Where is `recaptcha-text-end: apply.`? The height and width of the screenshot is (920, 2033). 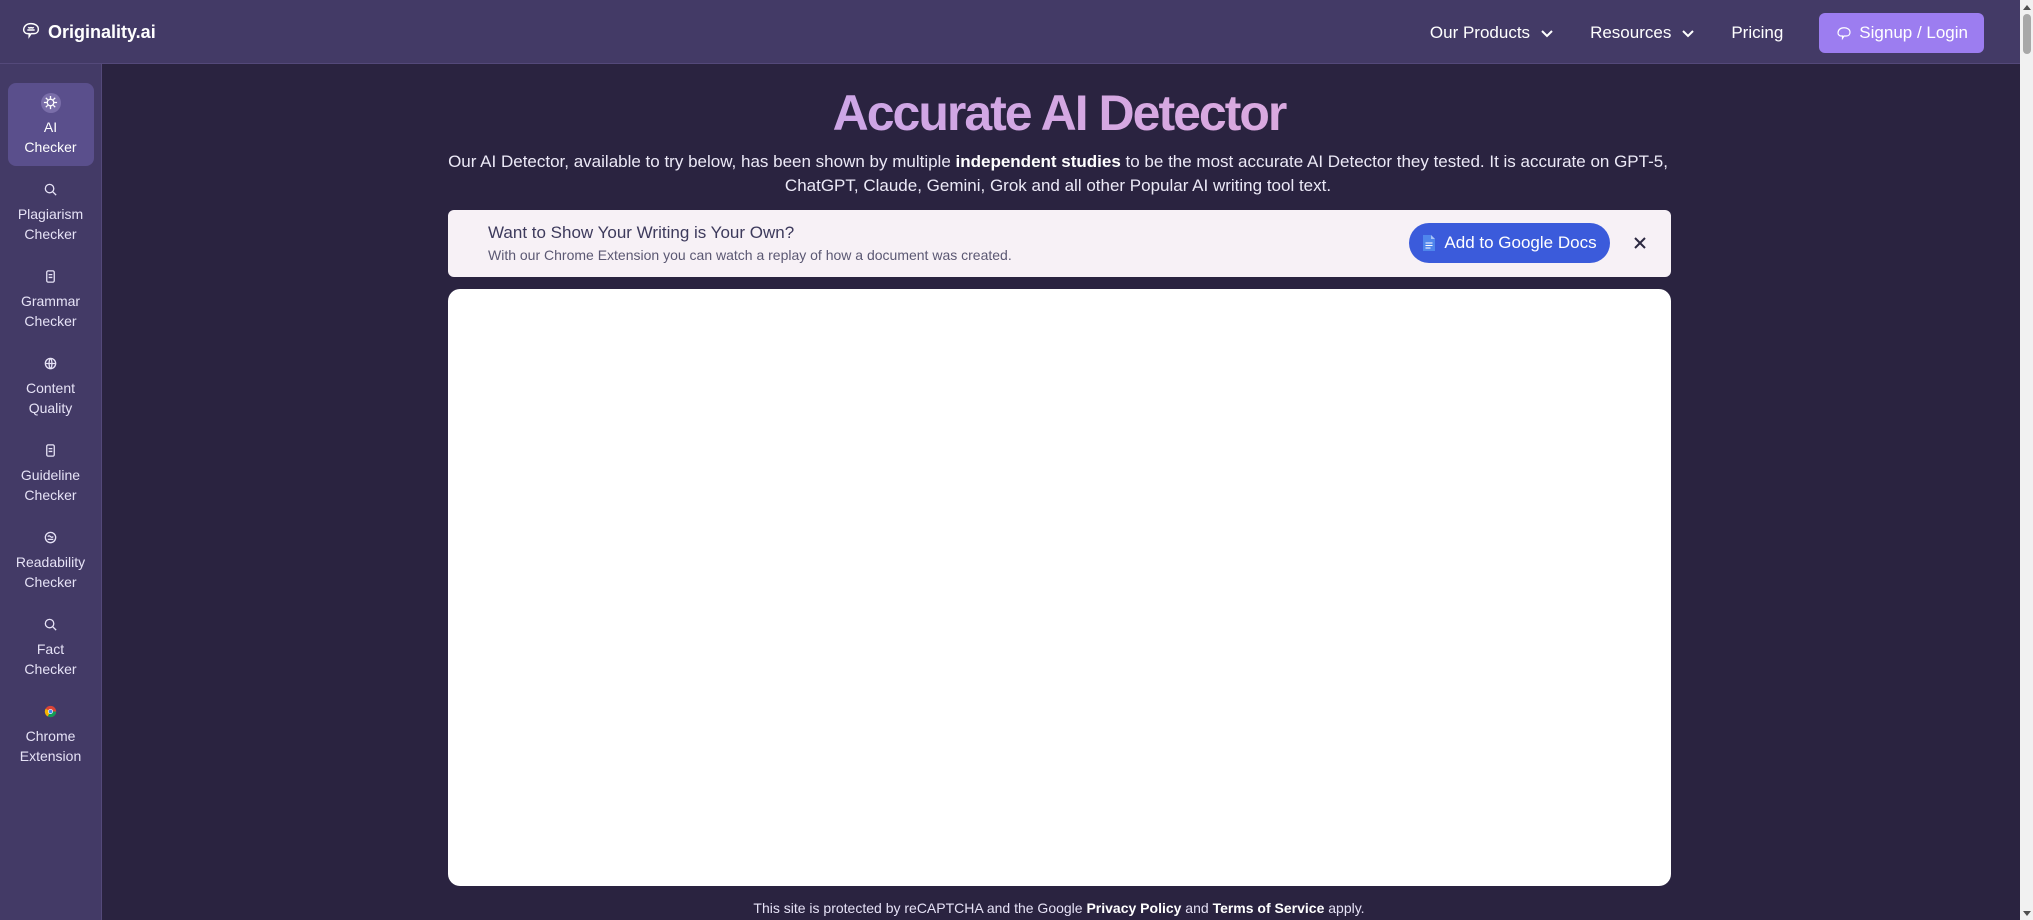
recaptcha-text-end: apply. is located at coordinates (1344, 908).